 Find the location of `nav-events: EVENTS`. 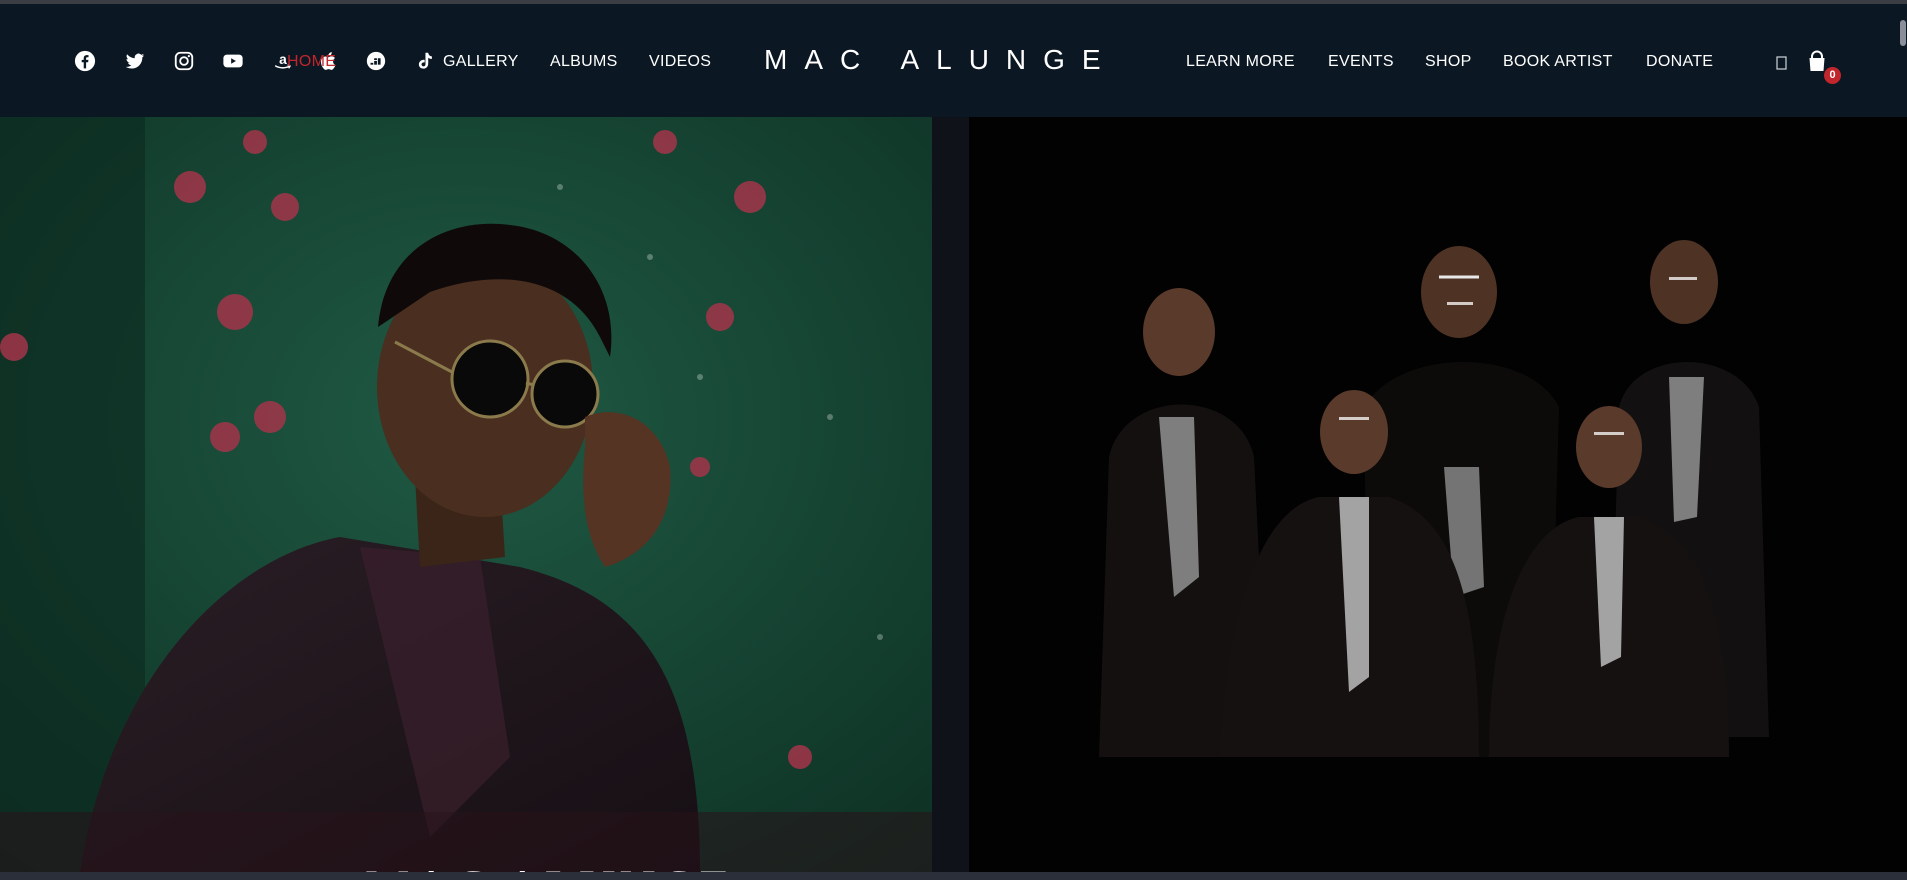

nav-events: EVENTS is located at coordinates (1361, 62).